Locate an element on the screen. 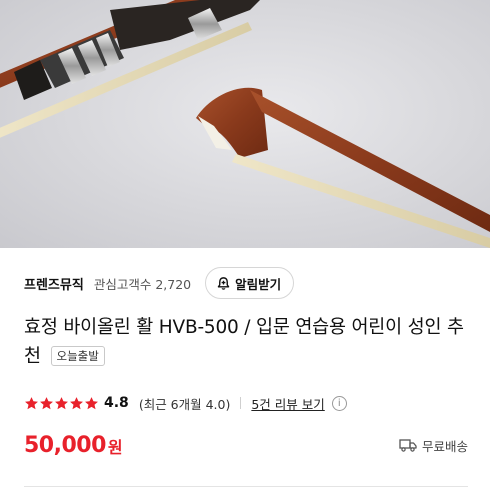  followers-count: 관심고객수 2,720 is located at coordinates (142, 283).